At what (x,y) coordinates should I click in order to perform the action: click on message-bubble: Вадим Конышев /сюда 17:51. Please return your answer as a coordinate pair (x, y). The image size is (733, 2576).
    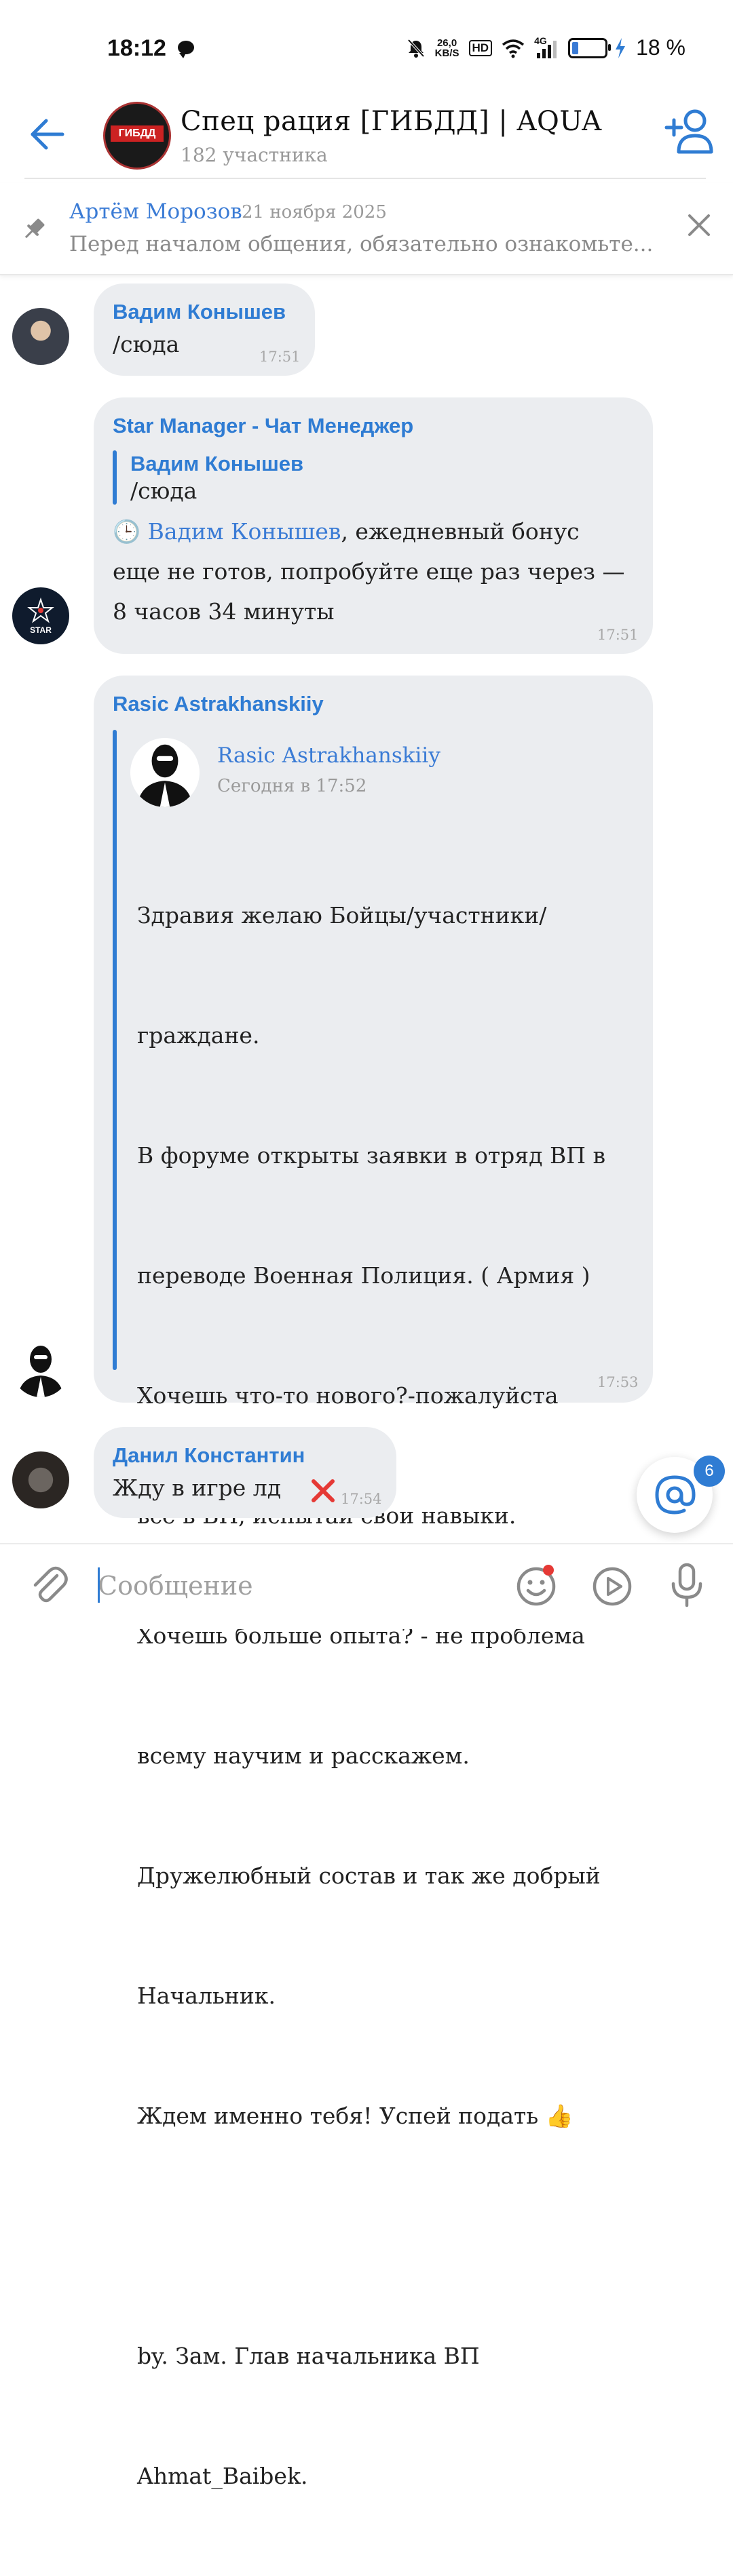
    Looking at the image, I should click on (204, 330).